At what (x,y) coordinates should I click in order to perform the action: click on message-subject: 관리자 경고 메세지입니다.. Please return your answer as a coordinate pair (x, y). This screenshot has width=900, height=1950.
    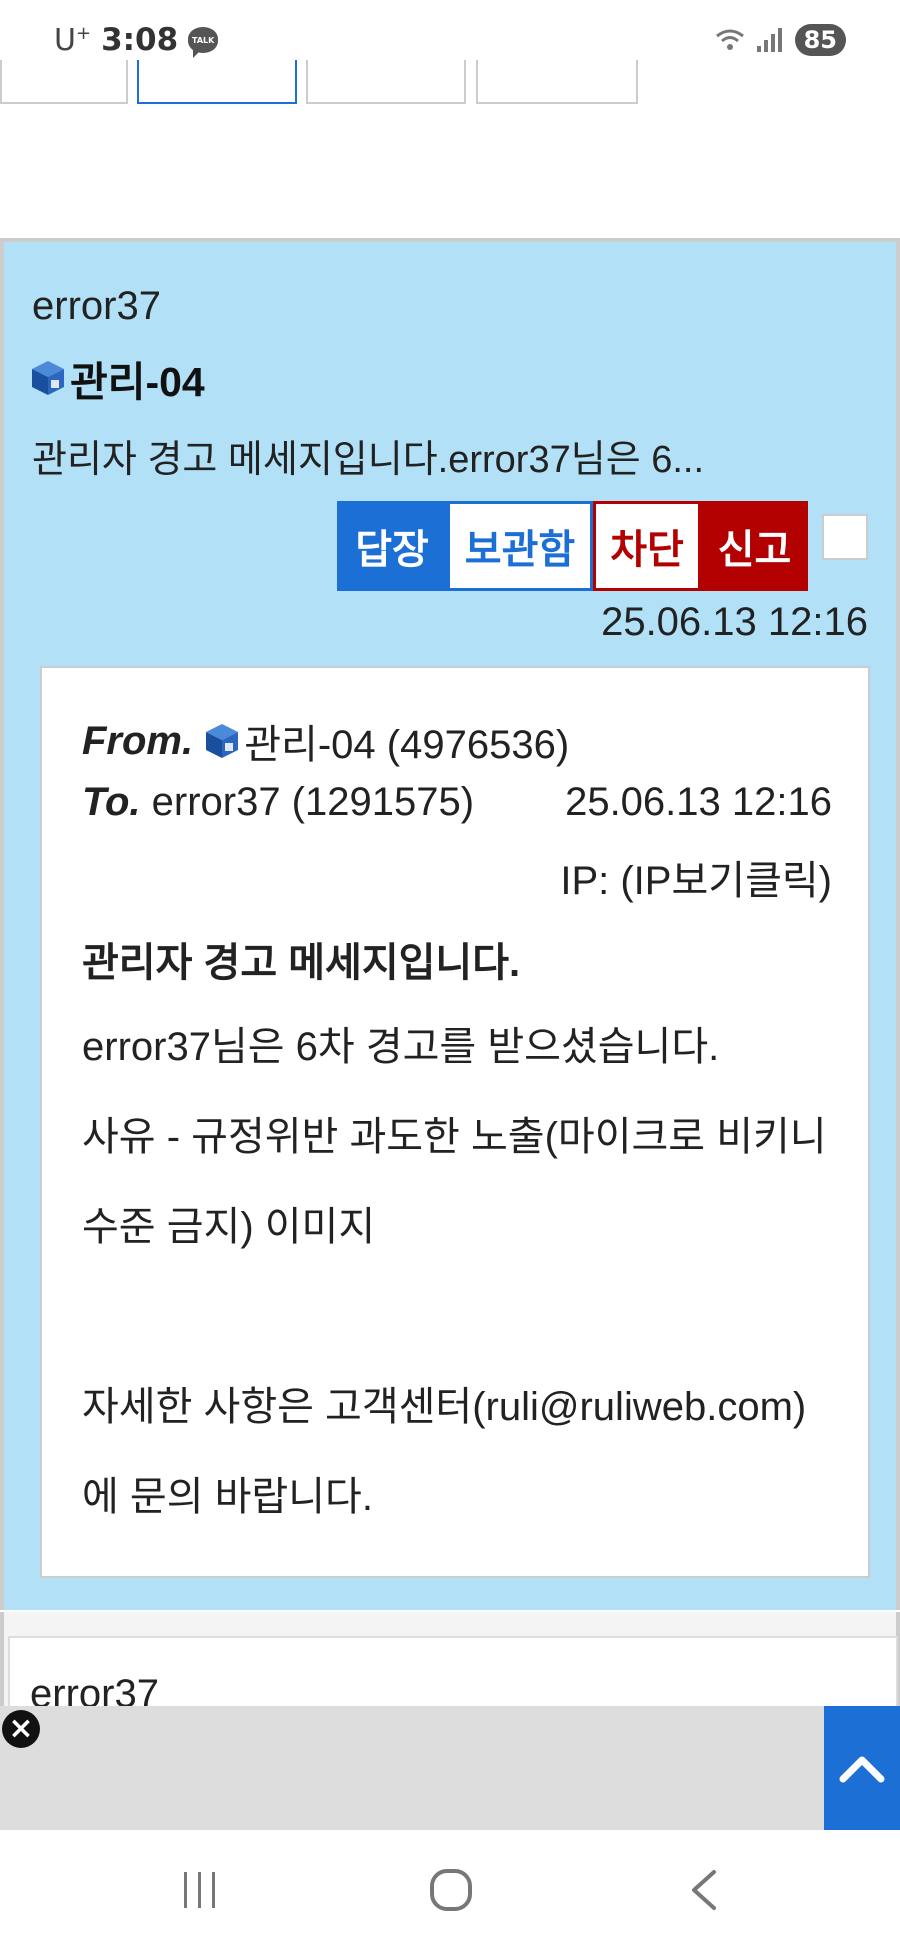
    Looking at the image, I should click on (301, 963).